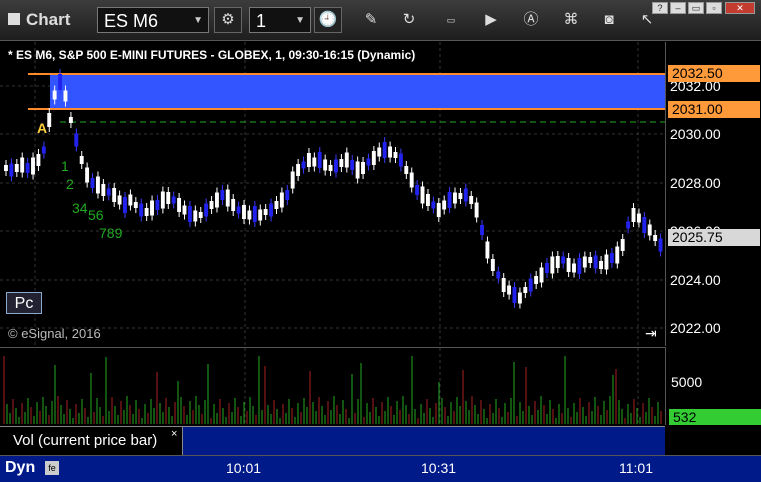 The width and height of the screenshot is (761, 482). I want to click on marker-a: A, so click(42, 128).